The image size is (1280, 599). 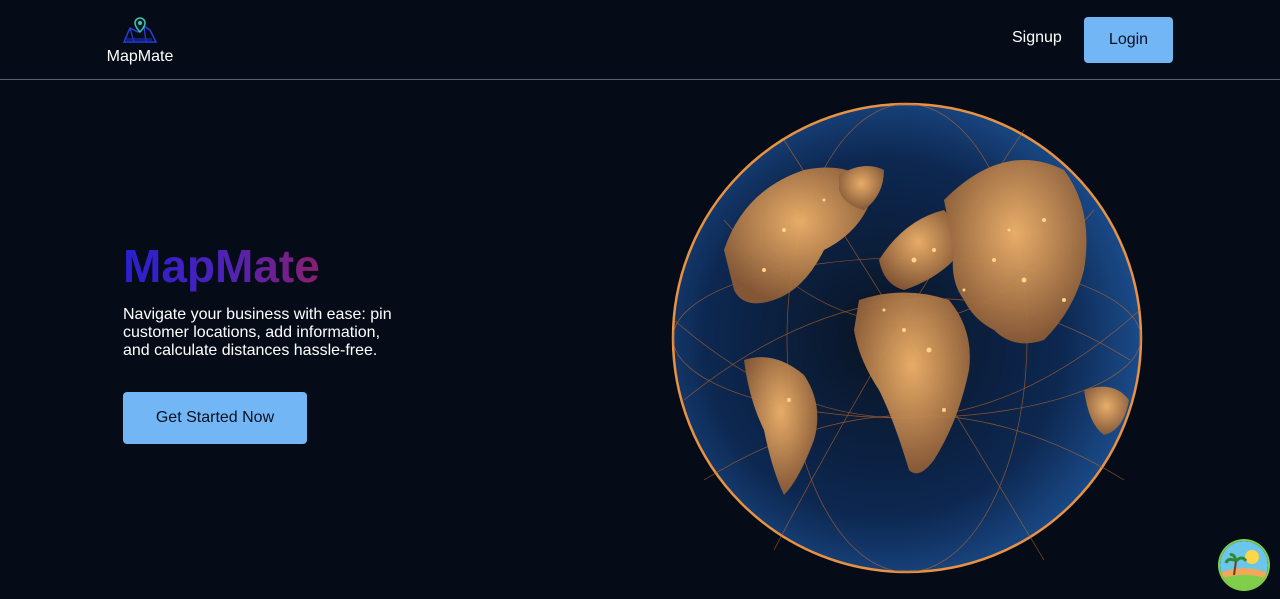 I want to click on brand-logo: MapMate, so click(x=140, y=44).